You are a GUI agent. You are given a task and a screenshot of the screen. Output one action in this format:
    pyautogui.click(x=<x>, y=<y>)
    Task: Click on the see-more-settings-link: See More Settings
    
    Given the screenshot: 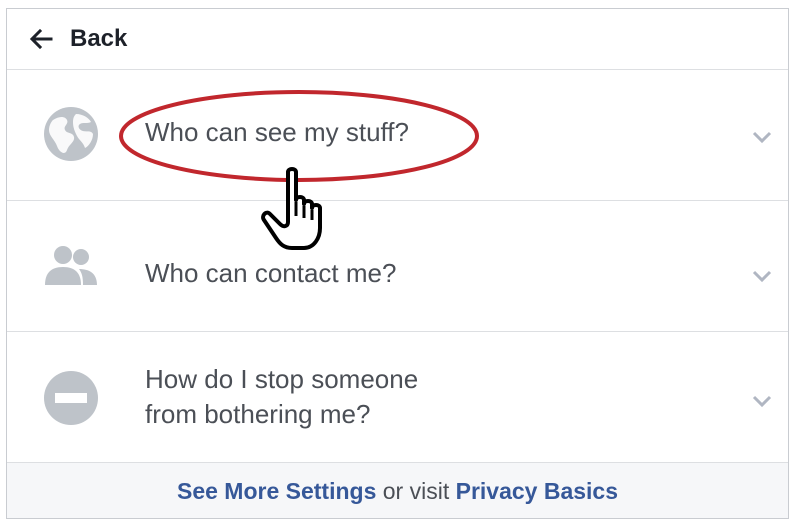 What is the action you would take?
    pyautogui.click(x=276, y=491)
    